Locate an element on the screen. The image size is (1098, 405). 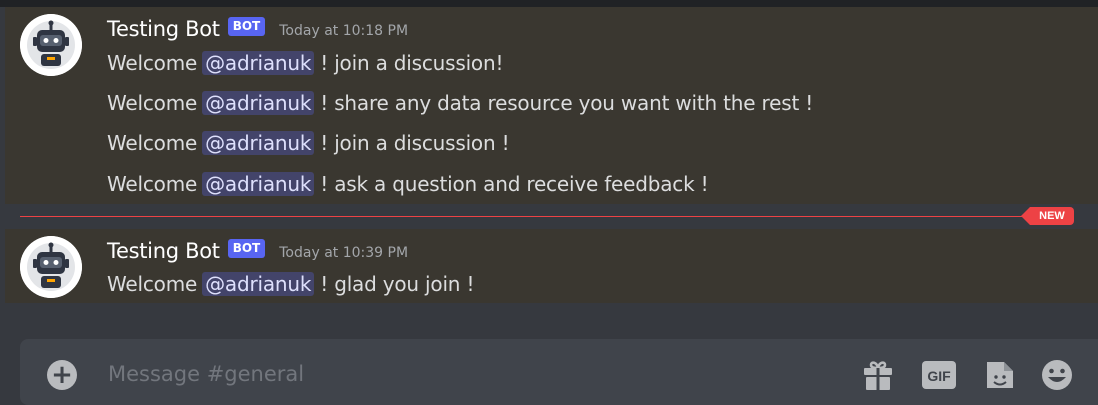
message-input is located at coordinates (468, 374).